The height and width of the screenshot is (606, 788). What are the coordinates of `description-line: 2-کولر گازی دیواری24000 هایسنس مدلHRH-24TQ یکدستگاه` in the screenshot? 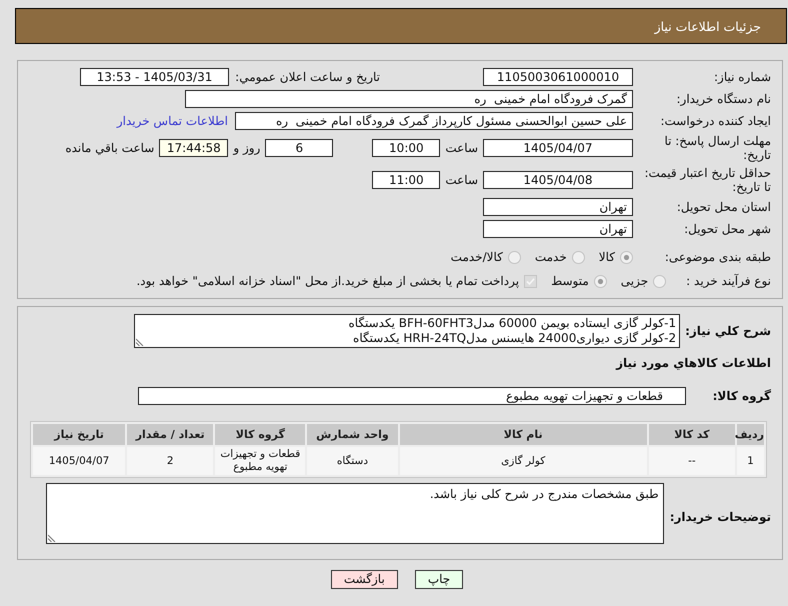 It's located at (514, 338).